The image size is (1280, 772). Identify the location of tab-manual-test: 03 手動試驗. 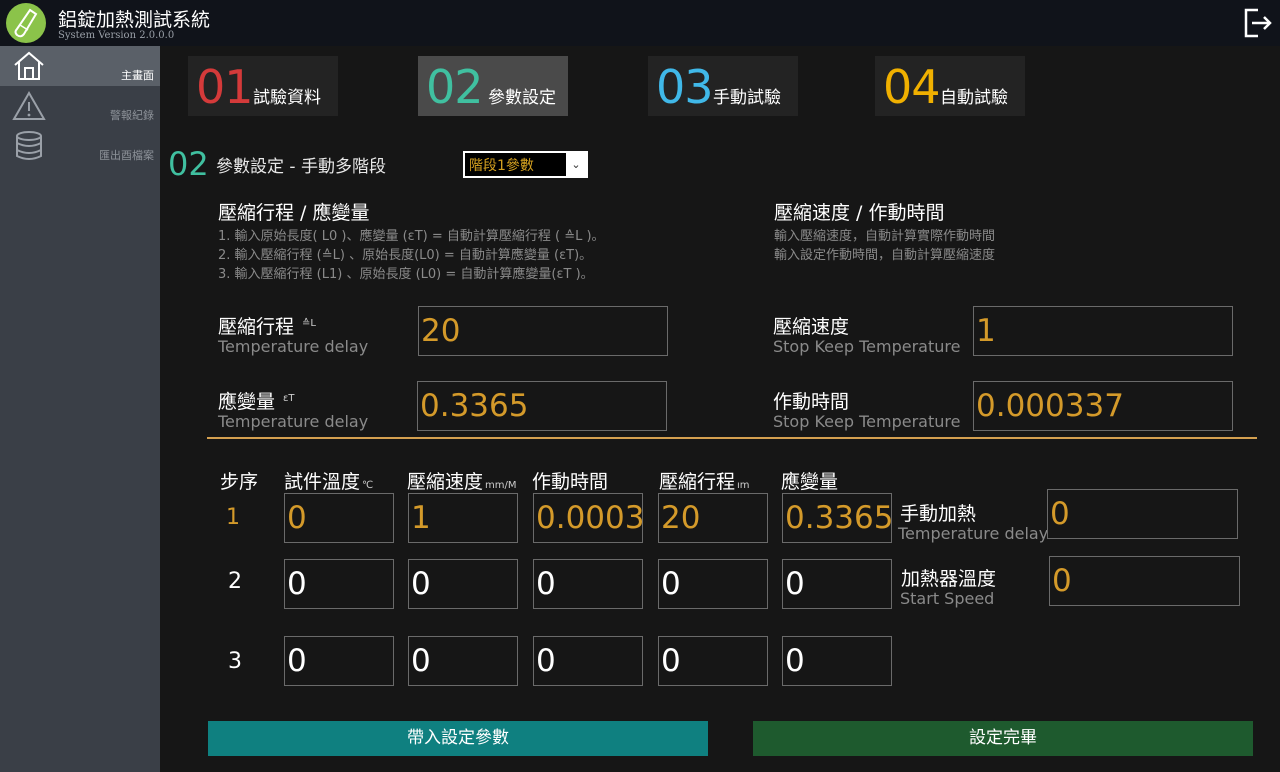
(723, 86).